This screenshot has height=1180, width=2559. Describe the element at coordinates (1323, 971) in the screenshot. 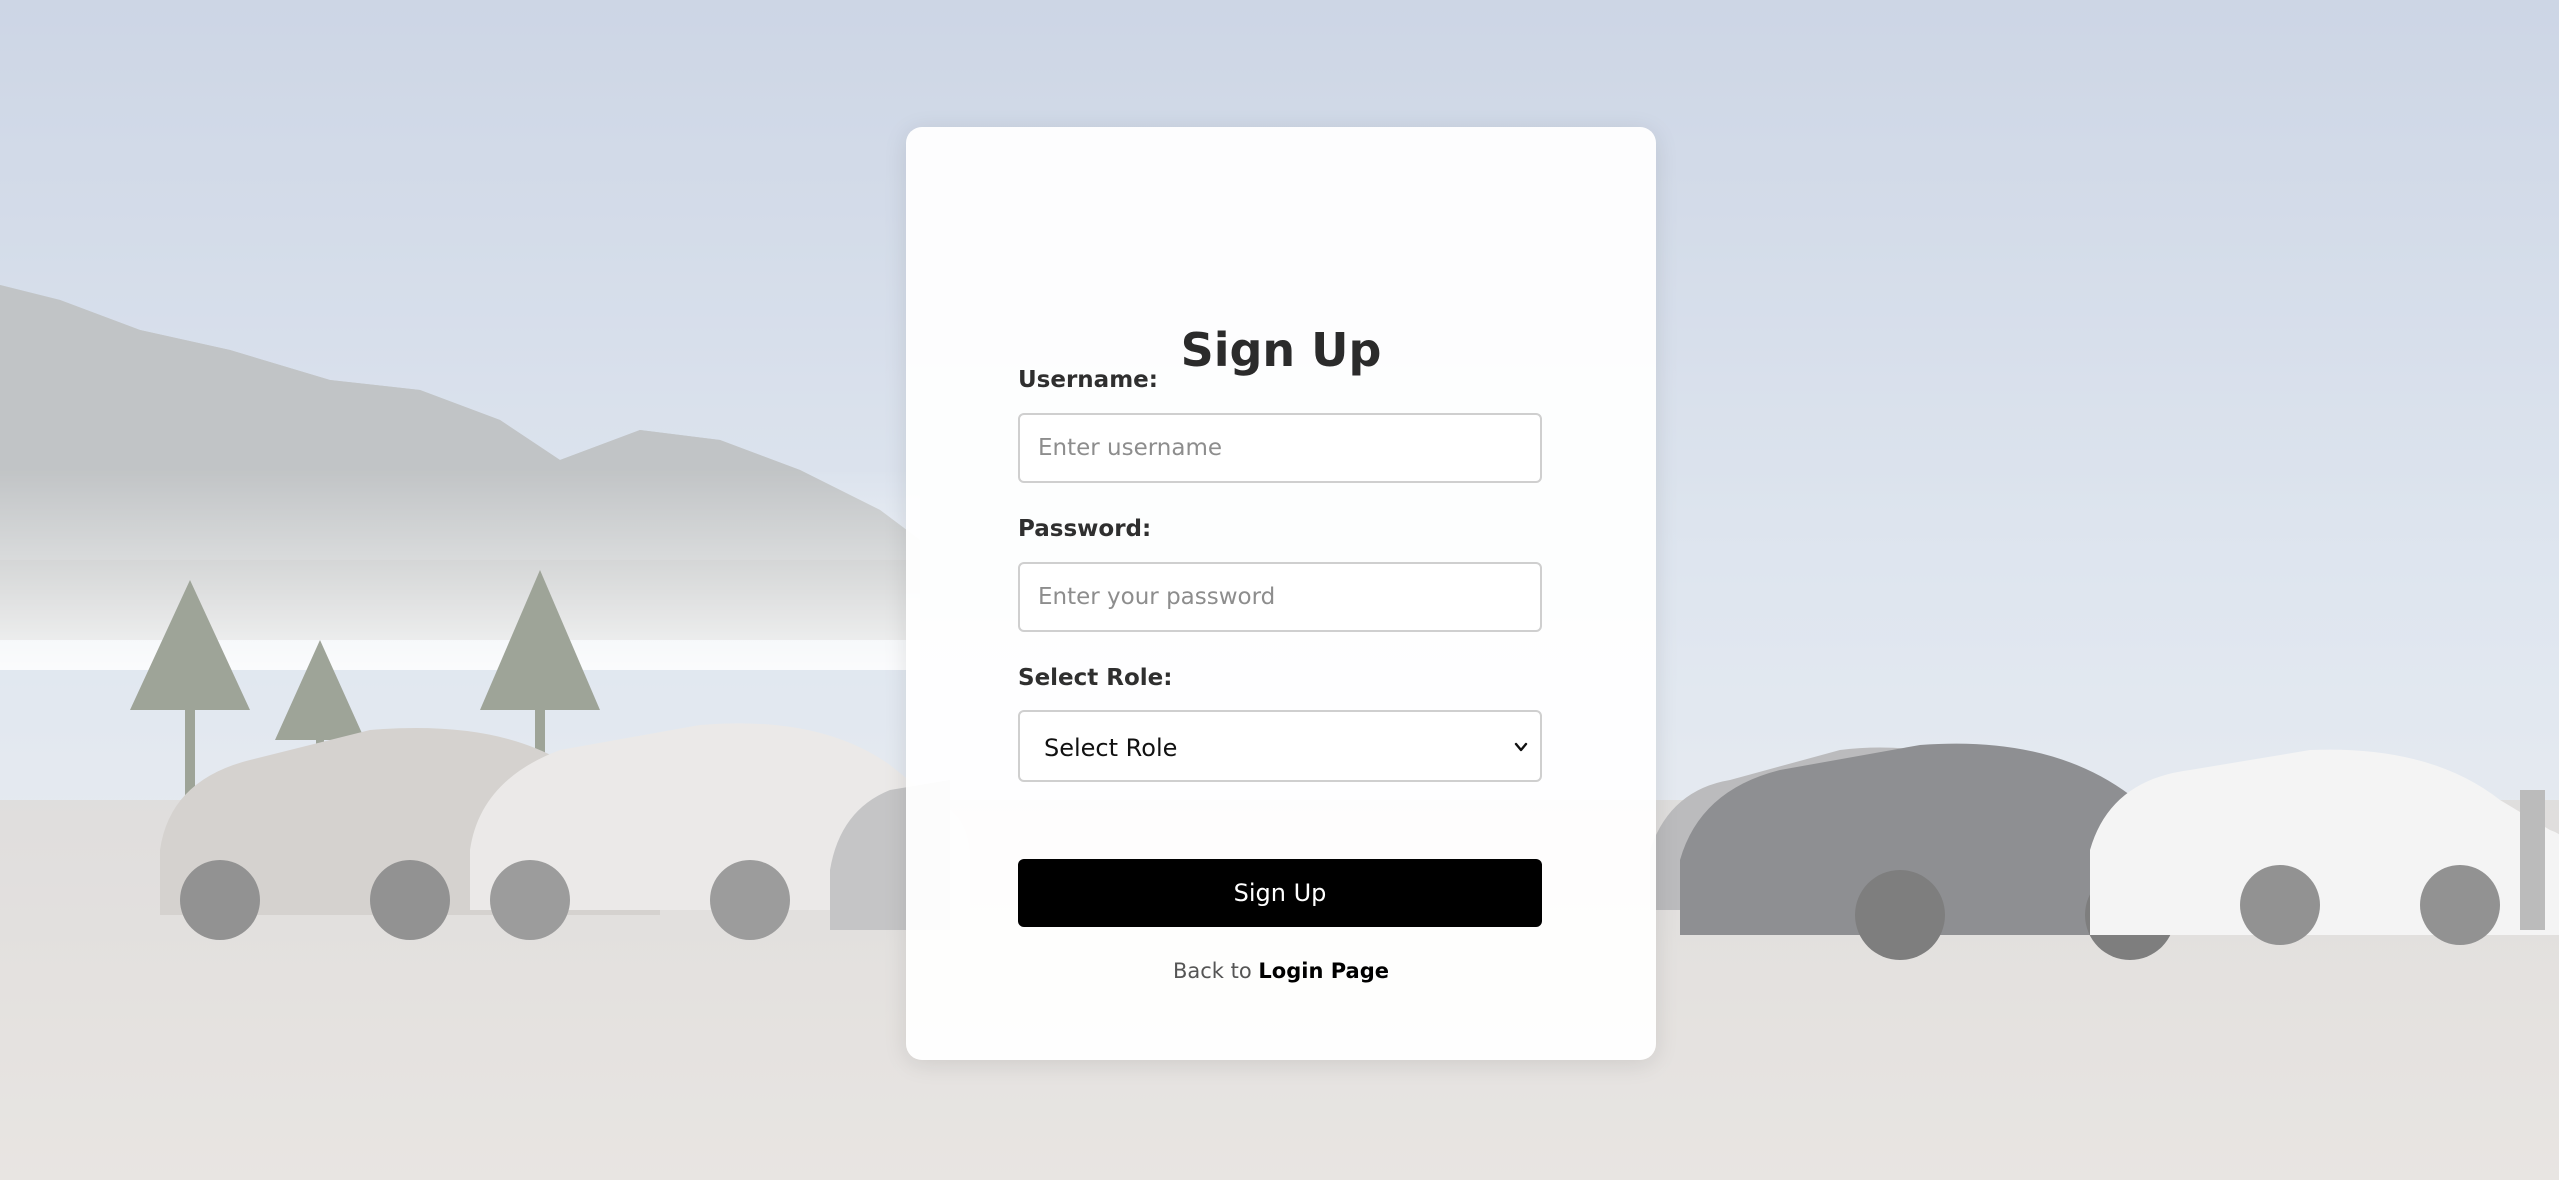

I see `login-page-link: Login Page` at that location.